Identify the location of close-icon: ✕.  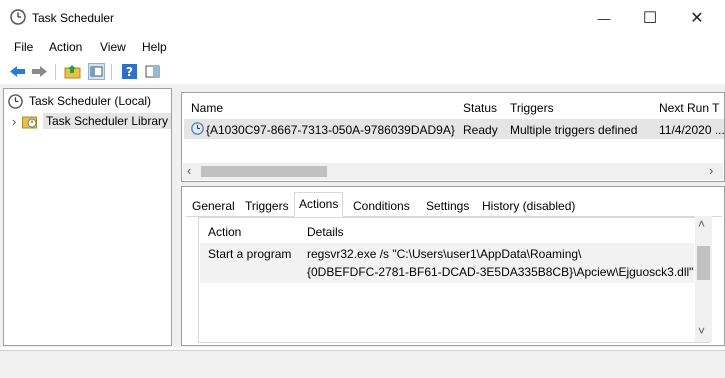
(697, 18).